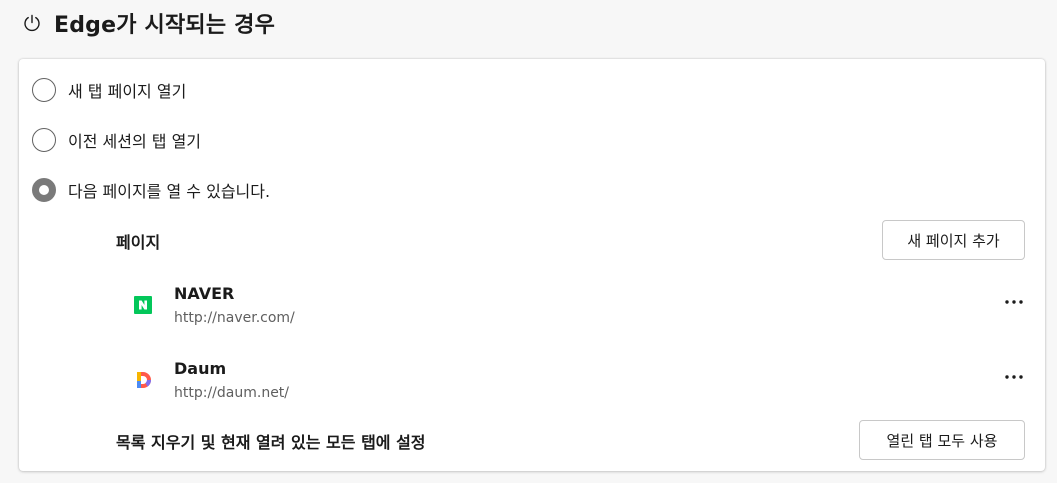 Image resolution: width=1057 pixels, height=483 pixels. What do you see at coordinates (953, 240) in the screenshot?
I see `add-new-page-button: 새 페이지 추가` at bounding box center [953, 240].